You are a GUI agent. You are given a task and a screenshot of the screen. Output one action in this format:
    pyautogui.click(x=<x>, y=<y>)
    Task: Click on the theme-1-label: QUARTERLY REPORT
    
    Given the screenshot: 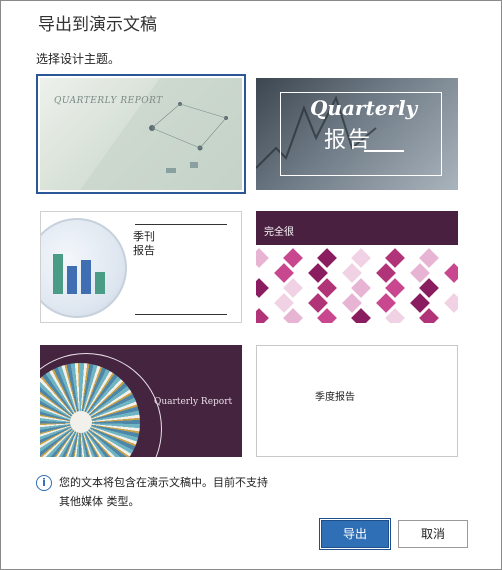 What is the action you would take?
    pyautogui.click(x=108, y=101)
    